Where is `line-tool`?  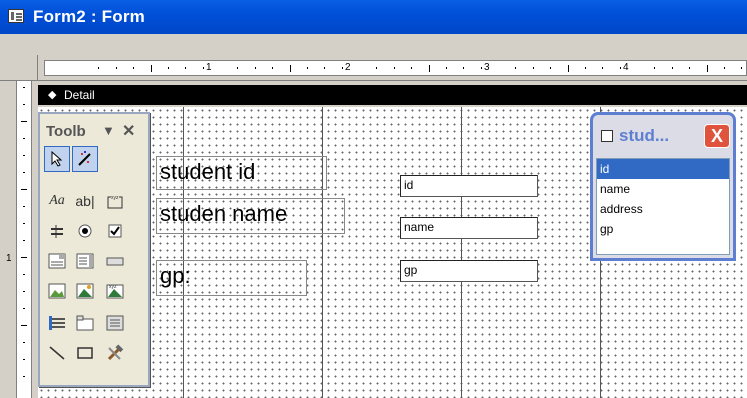 line-tool is located at coordinates (57, 353).